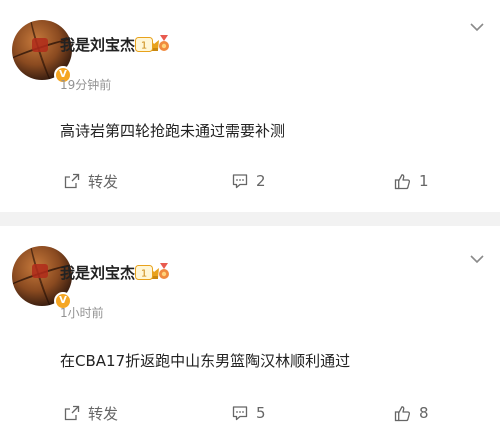 Image resolution: width=500 pixels, height=440 pixels. I want to click on comment-count: 5, so click(261, 413).